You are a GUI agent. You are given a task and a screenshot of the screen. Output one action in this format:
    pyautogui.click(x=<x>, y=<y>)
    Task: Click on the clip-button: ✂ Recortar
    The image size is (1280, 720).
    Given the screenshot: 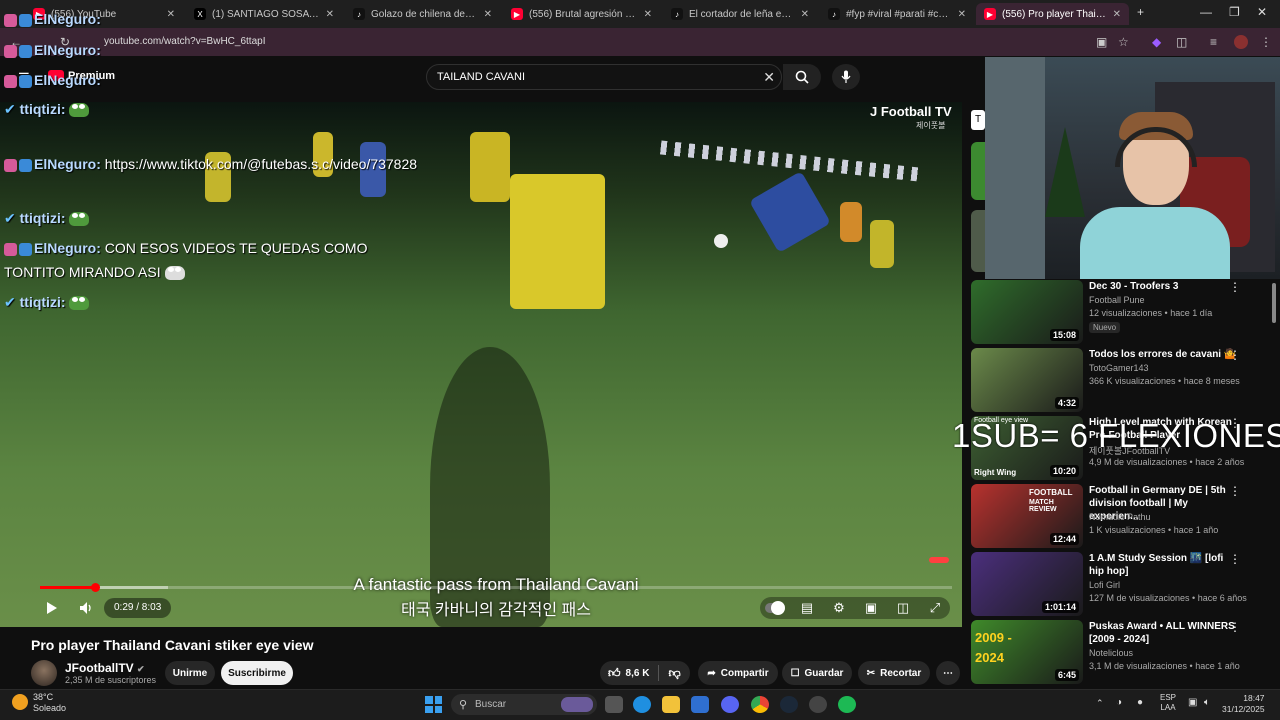 What is the action you would take?
    pyautogui.click(x=894, y=673)
    